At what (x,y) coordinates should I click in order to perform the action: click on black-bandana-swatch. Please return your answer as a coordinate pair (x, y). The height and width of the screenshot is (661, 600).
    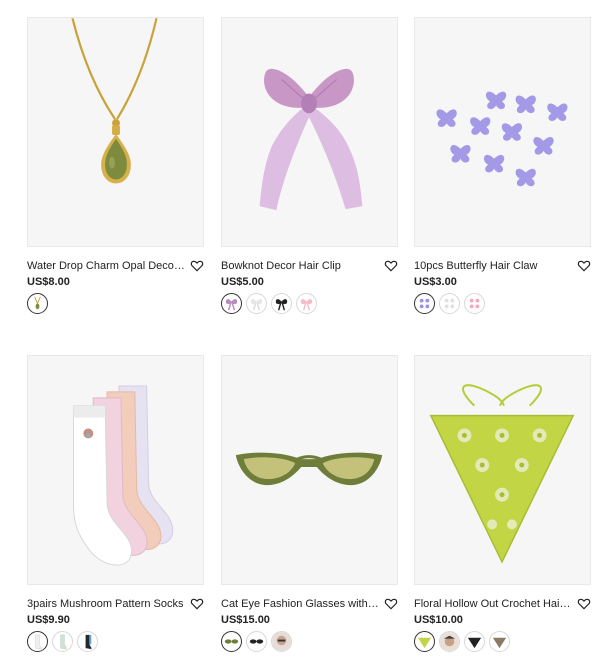
    Looking at the image, I should click on (474, 641).